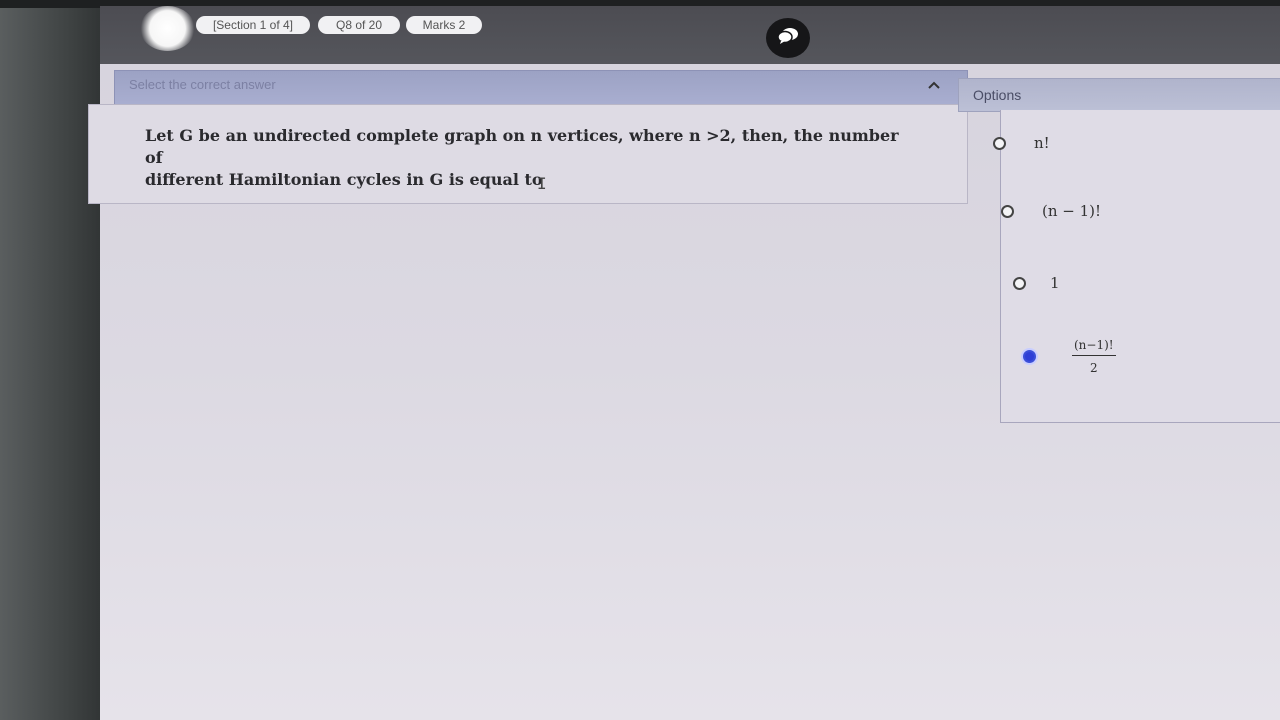 The width and height of the screenshot is (1280, 720). Describe the element at coordinates (1036, 283) in the screenshot. I see `option-3: 1` at that location.